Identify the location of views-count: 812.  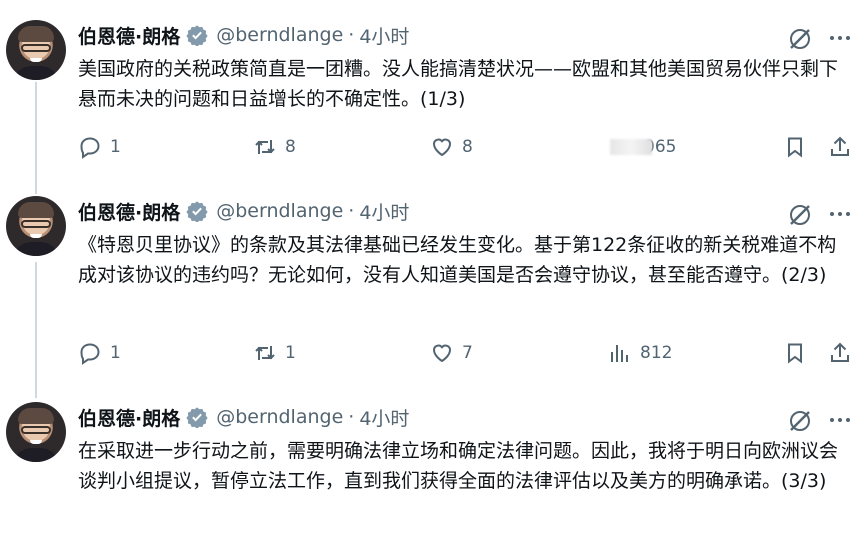
(656, 353).